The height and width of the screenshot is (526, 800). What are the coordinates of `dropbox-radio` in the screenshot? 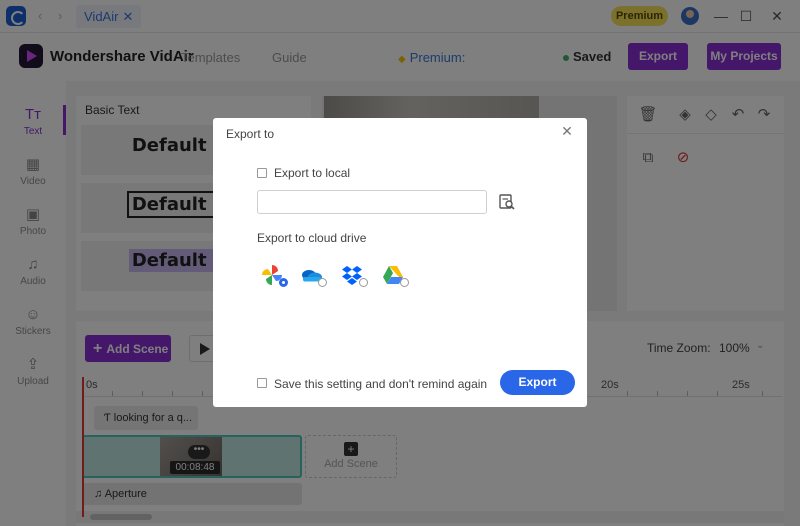 It's located at (363, 282).